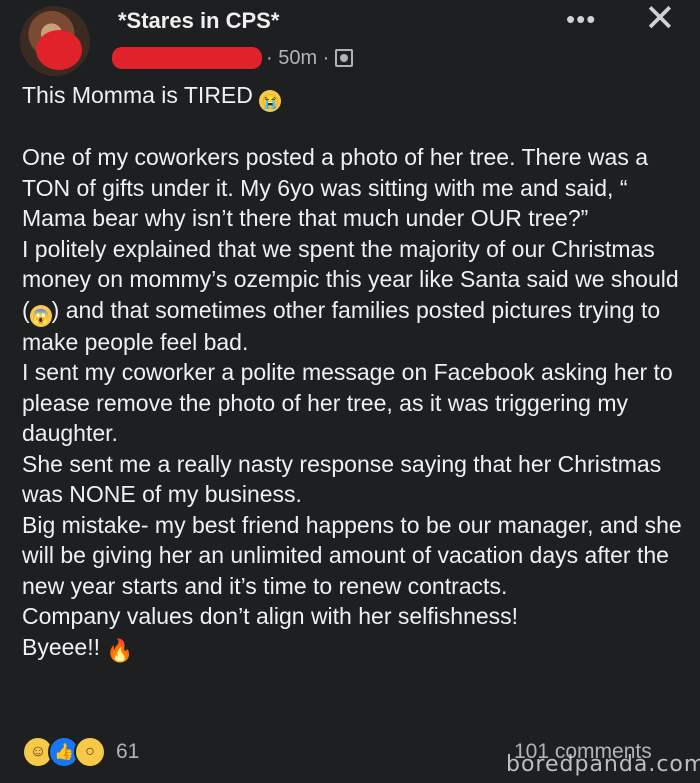 Image resolution: width=700 pixels, height=783 pixels. I want to click on post-meta: · 50m ·, so click(233, 58).